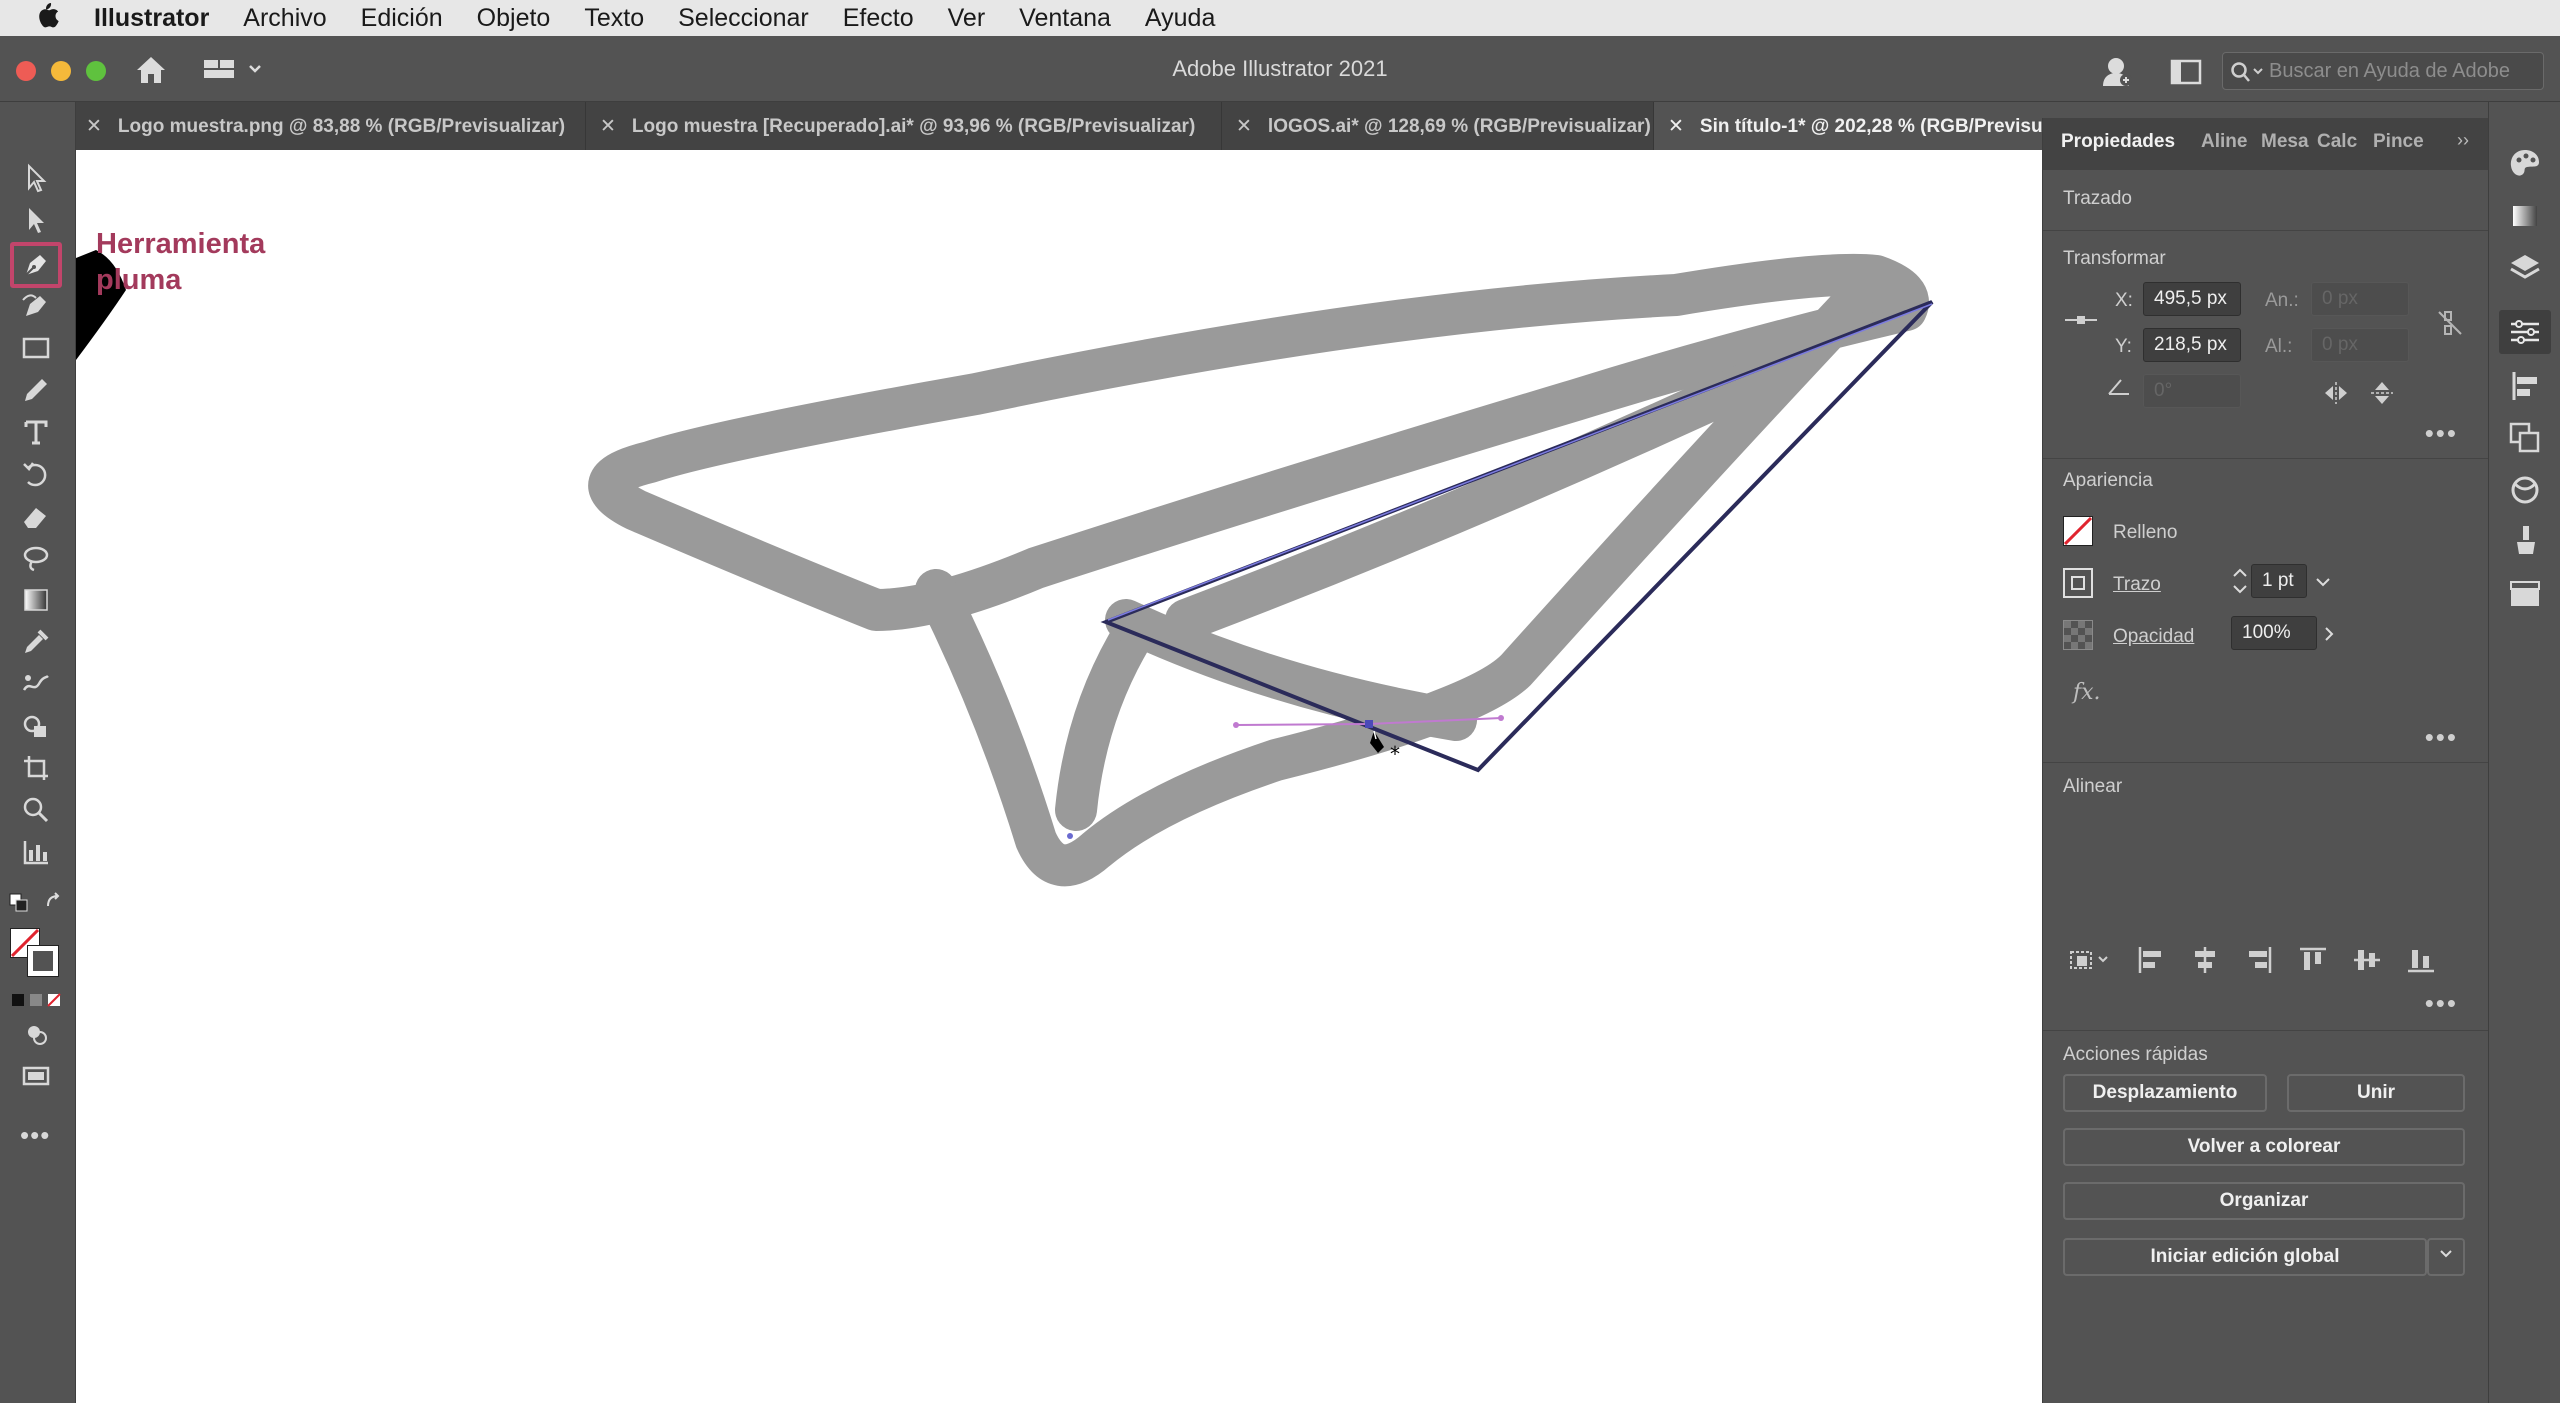  What do you see at coordinates (36, 432) in the screenshot?
I see `type-tool-icon` at bounding box center [36, 432].